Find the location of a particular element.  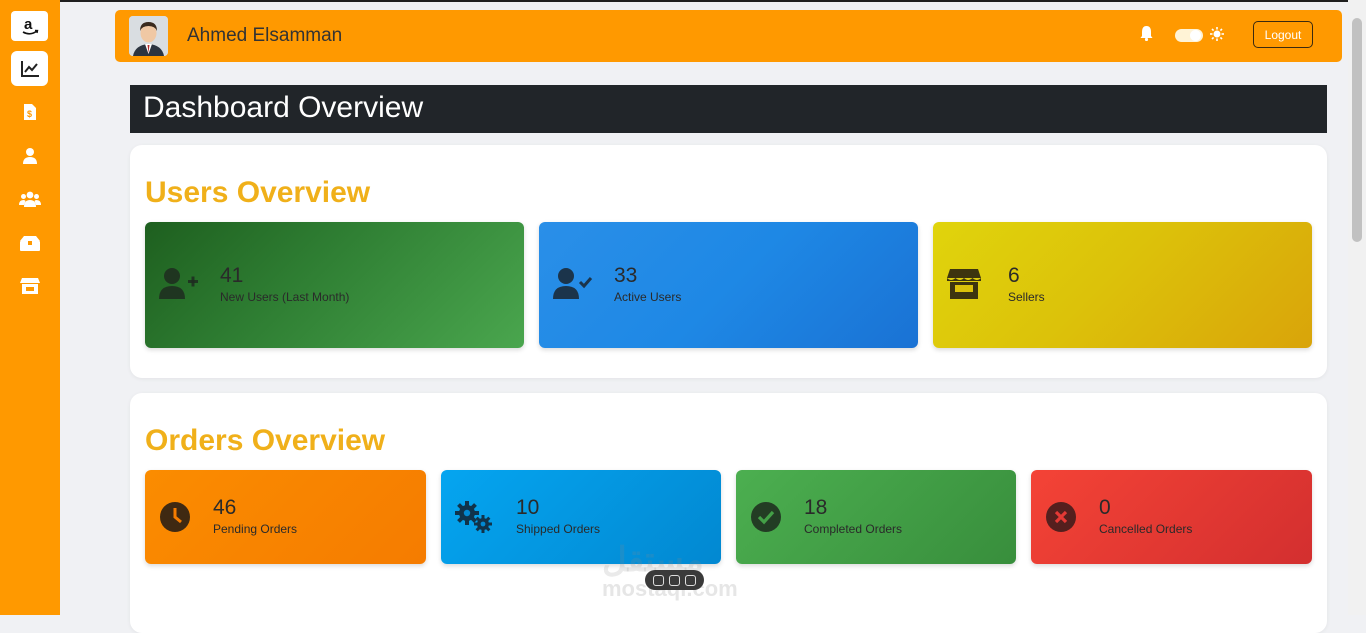

card-value: 41 is located at coordinates (232, 275).